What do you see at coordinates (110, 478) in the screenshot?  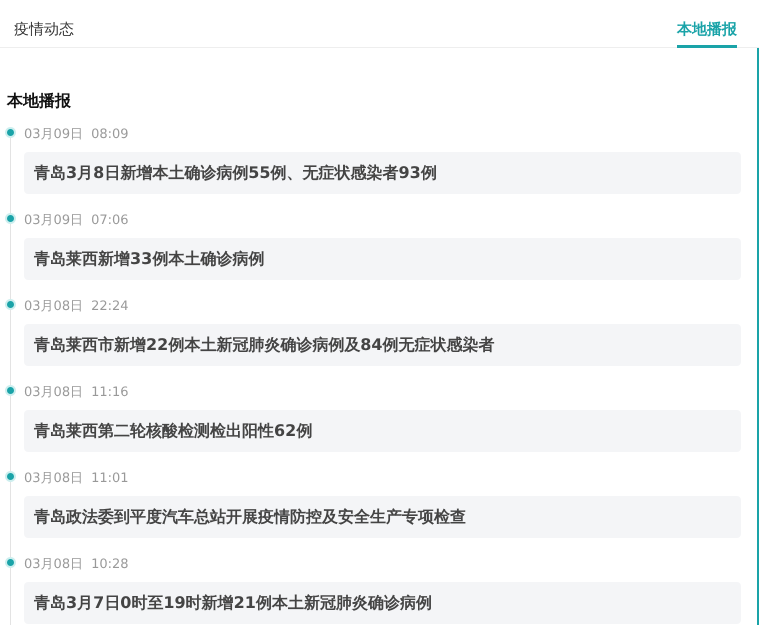 I see `news-time: 11:01` at bounding box center [110, 478].